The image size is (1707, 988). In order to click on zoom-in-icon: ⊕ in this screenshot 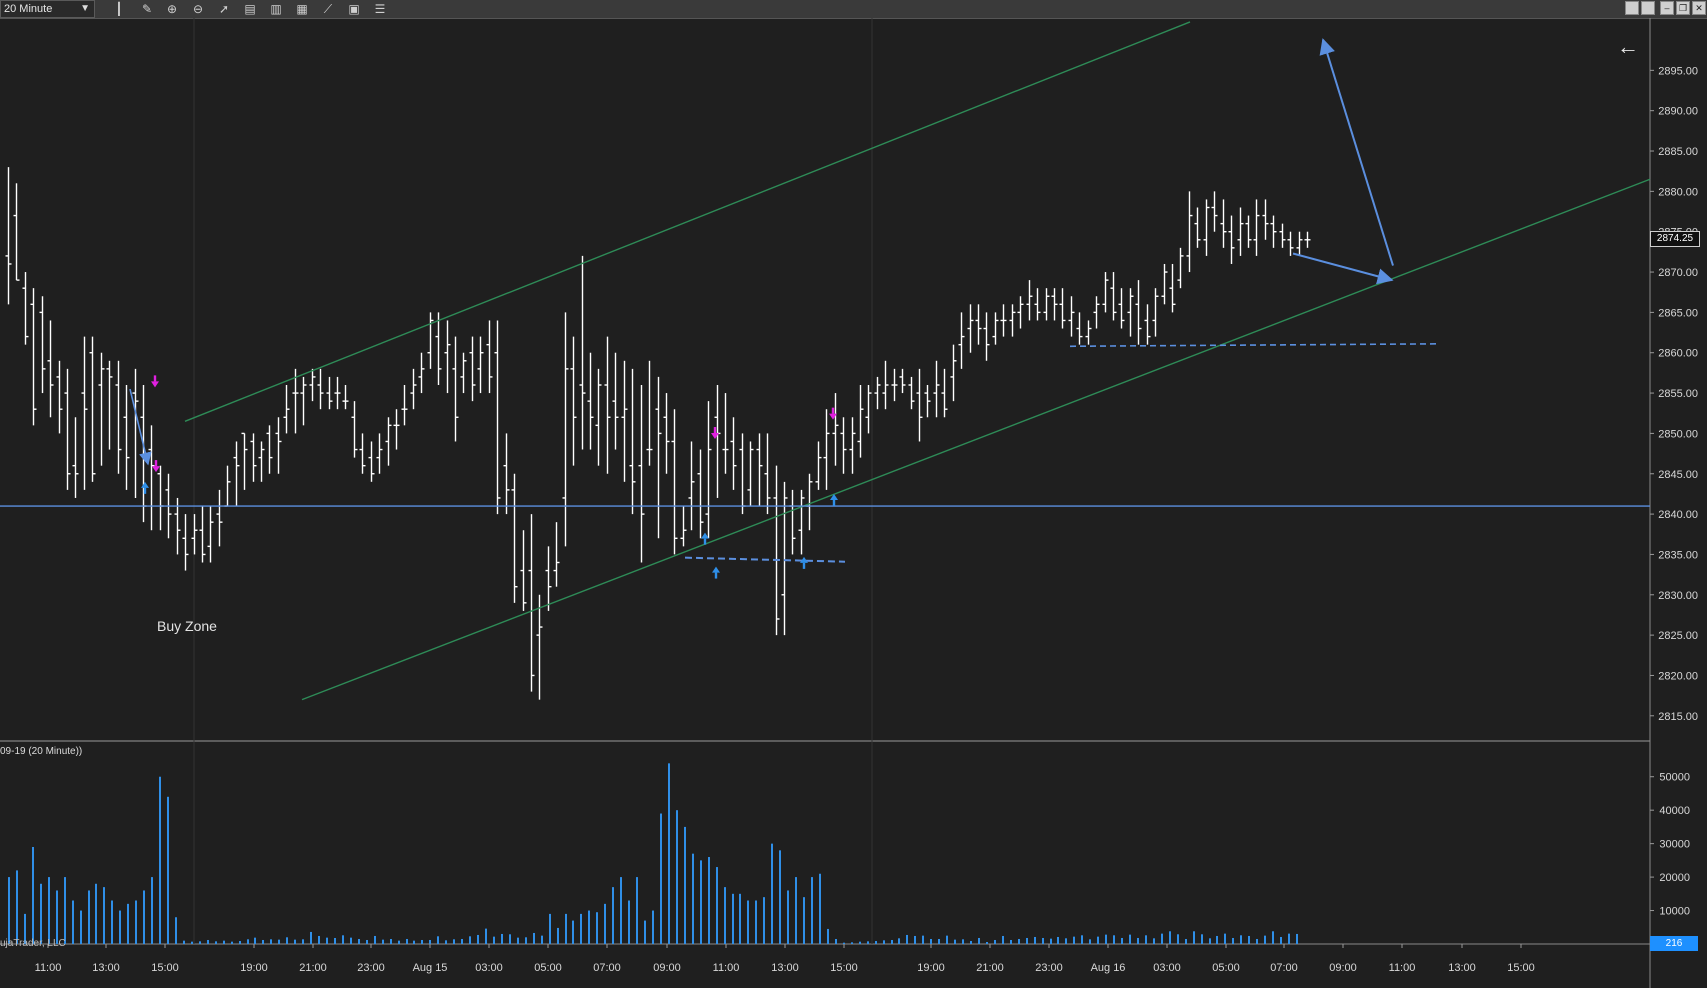, I will do `click(172, 9)`.